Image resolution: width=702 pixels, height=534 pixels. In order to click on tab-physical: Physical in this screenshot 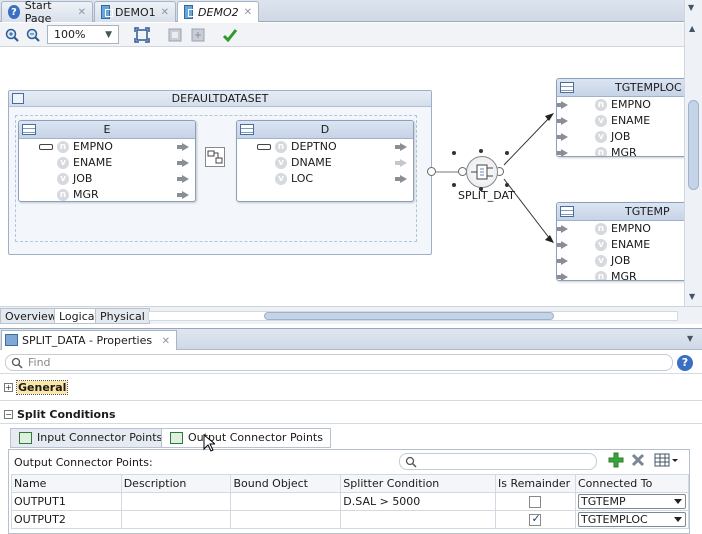, I will do `click(122, 316)`.